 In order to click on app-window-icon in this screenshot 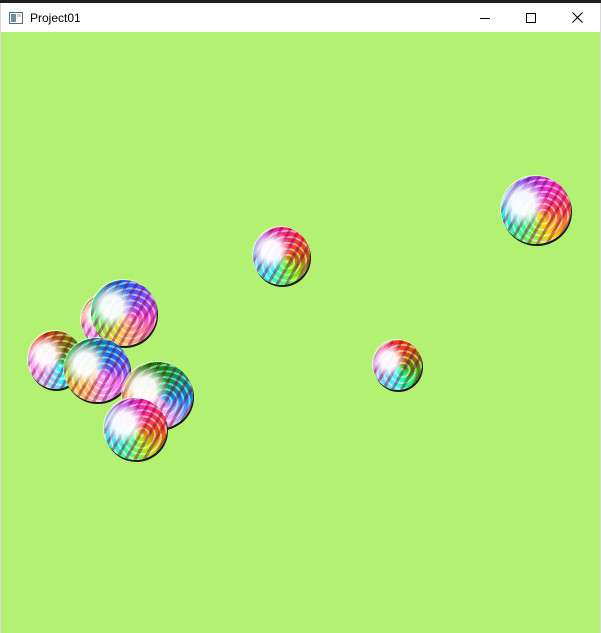, I will do `click(16, 17)`.